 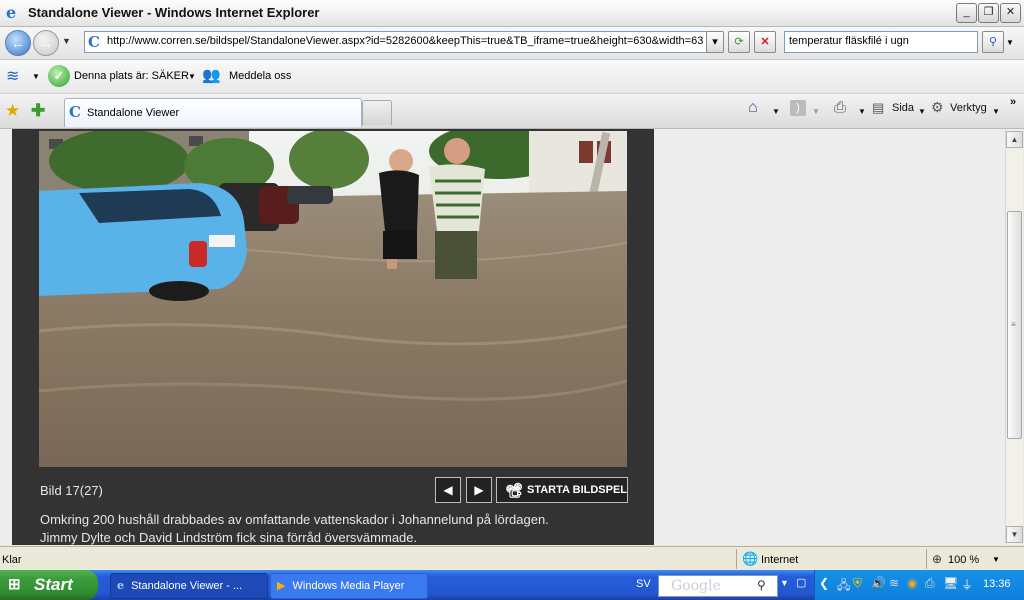 I want to click on printer-tray-icon: ⎙, so click(x=930, y=583).